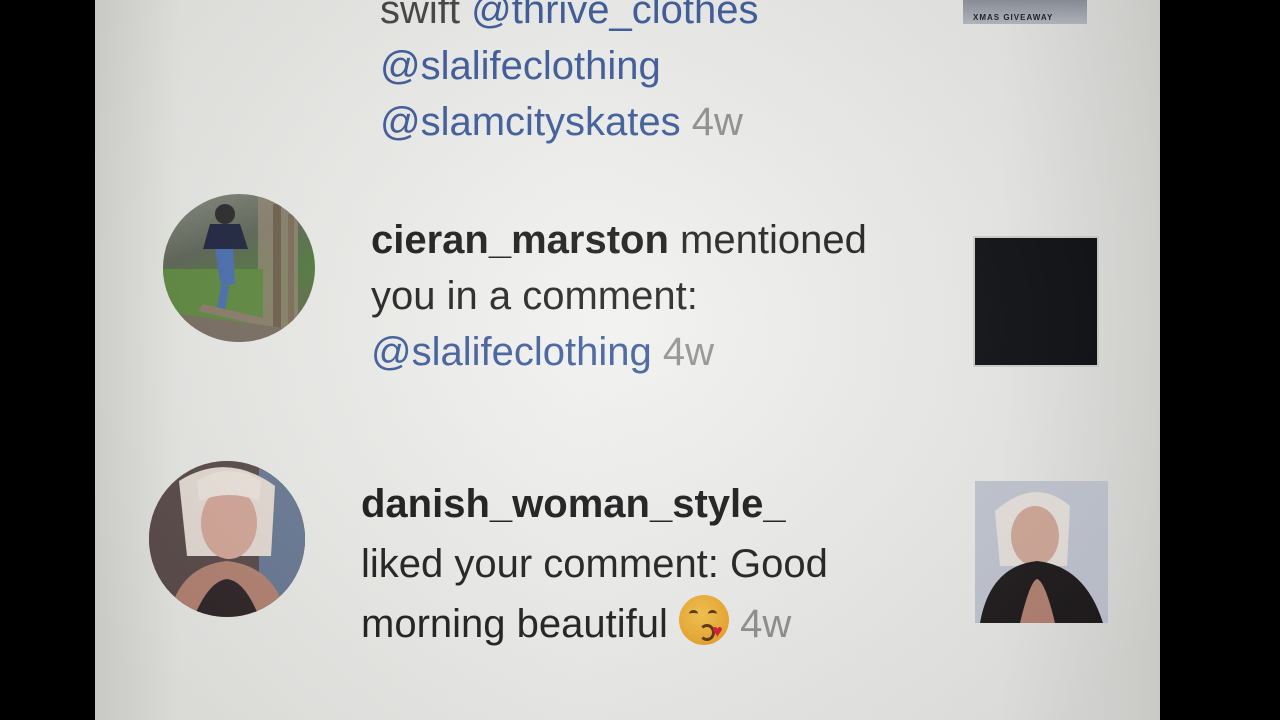  What do you see at coordinates (594, 564) in the screenshot?
I see `notification-3-action: liked your comment: Good` at bounding box center [594, 564].